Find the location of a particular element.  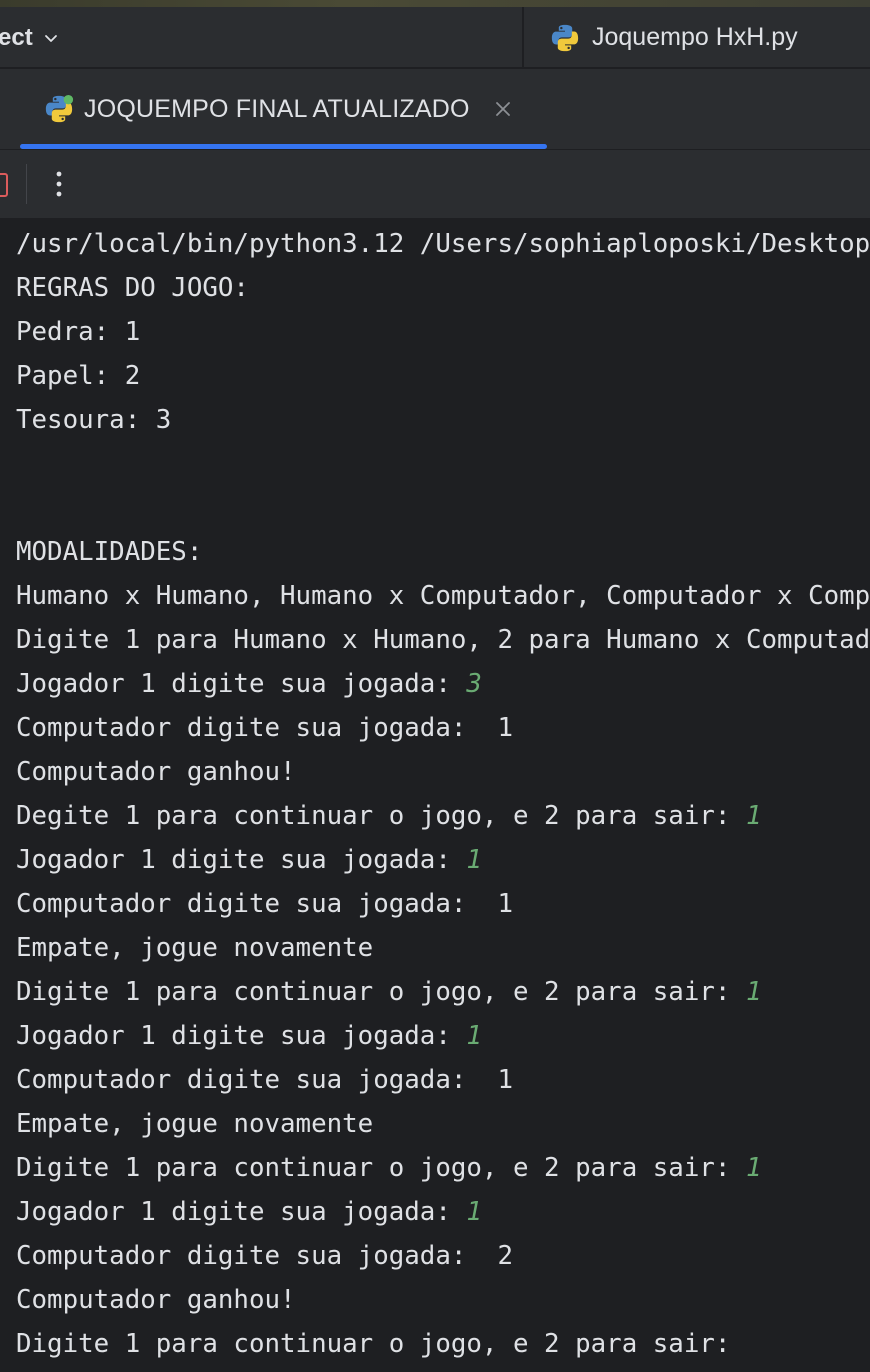

console-line: Computador digite sua jogada: 2 is located at coordinates (264, 1256).